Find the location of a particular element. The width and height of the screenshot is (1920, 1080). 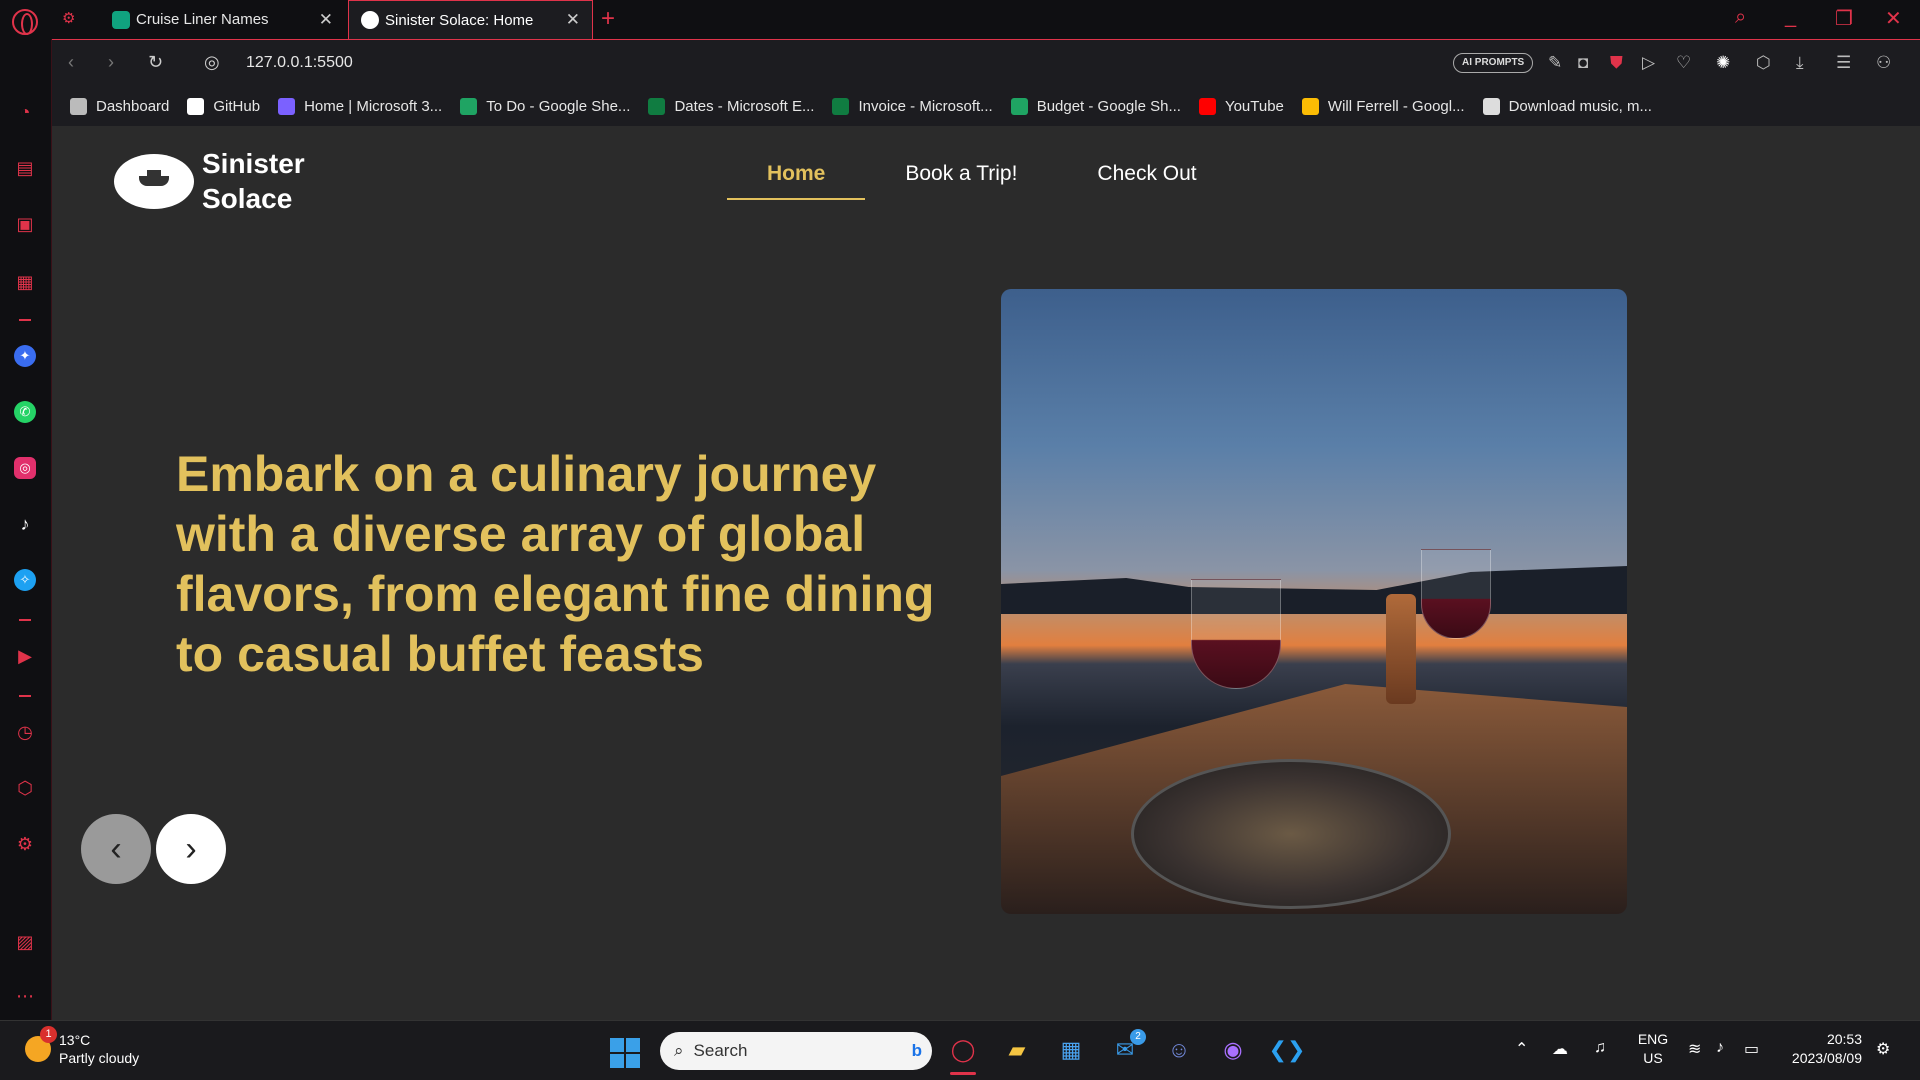

carousel-prev-button: ‹ is located at coordinates (116, 849).